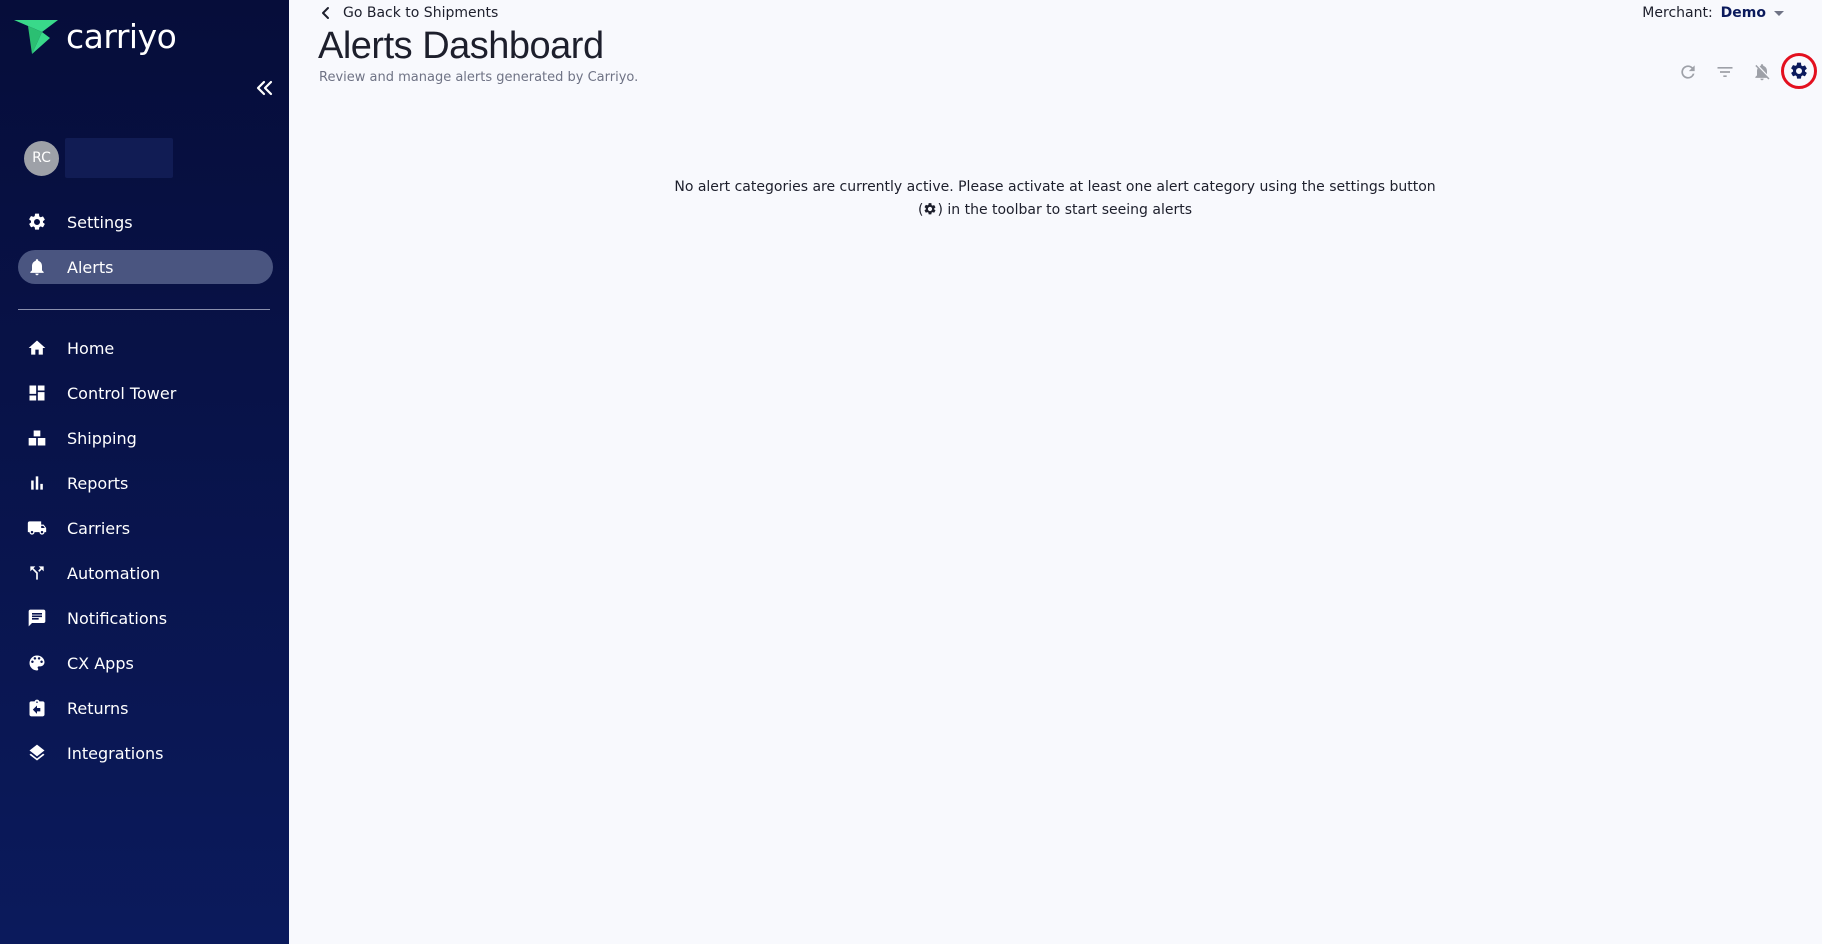 This screenshot has width=1822, height=944. I want to click on double-chevron-left-icon, so click(264, 88).